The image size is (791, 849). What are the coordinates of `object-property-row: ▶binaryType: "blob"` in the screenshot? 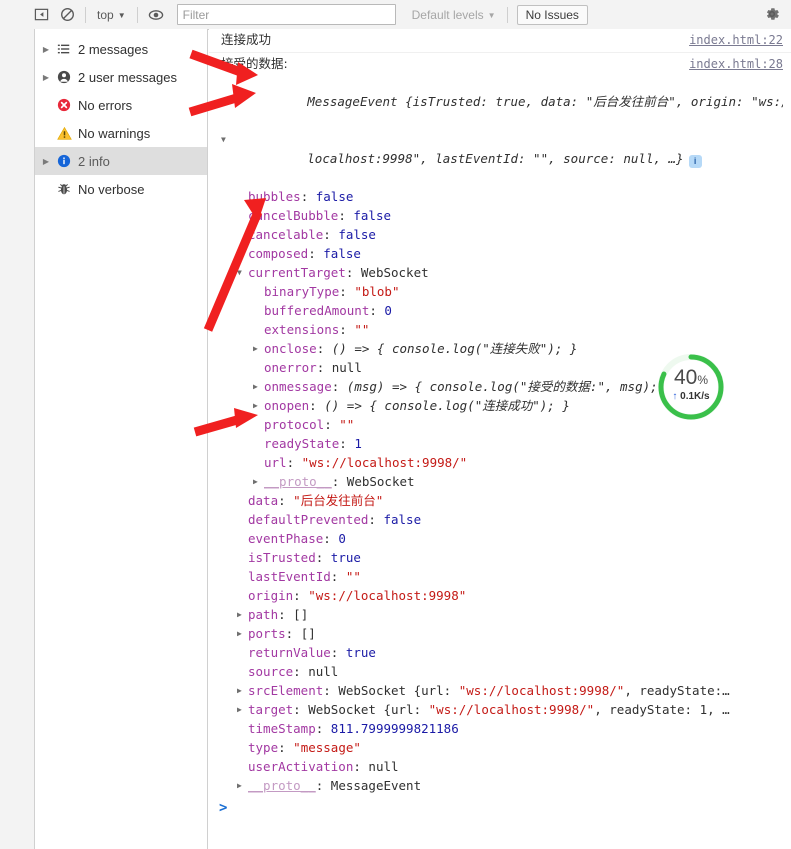 It's located at (502, 291).